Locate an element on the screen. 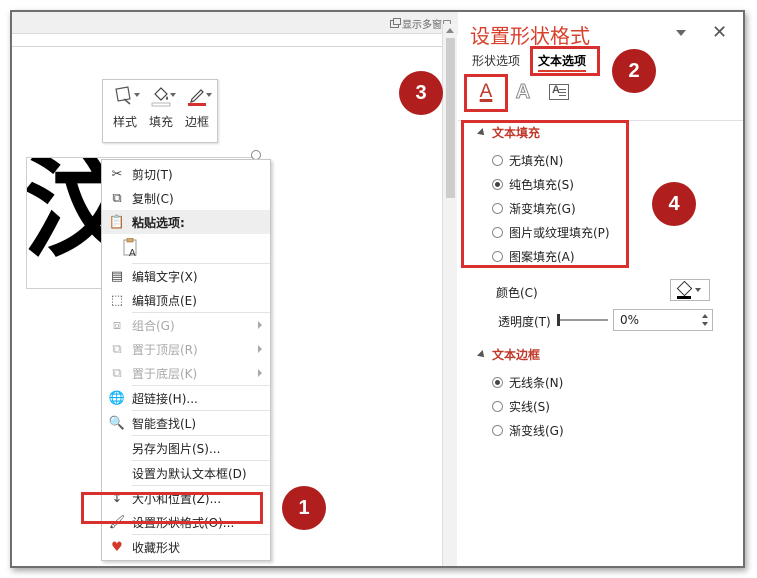 The width and height of the screenshot is (757, 578). pane-options-dropdown is located at coordinates (681, 33).